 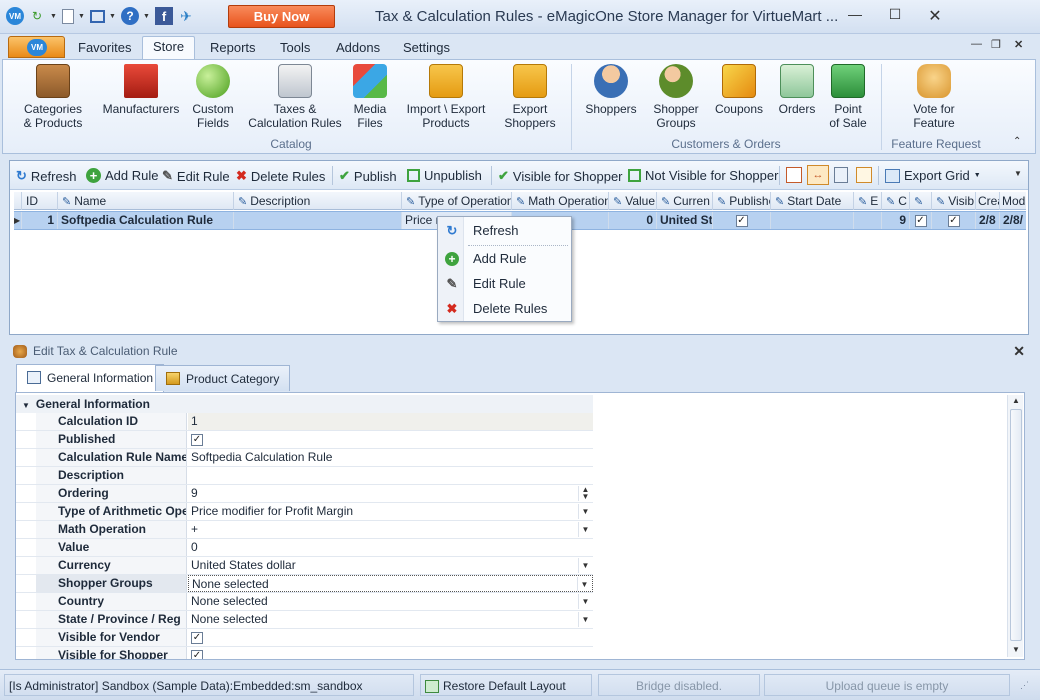 I want to click on visible-vendor-checkbox: ✓, so click(x=197, y=637).